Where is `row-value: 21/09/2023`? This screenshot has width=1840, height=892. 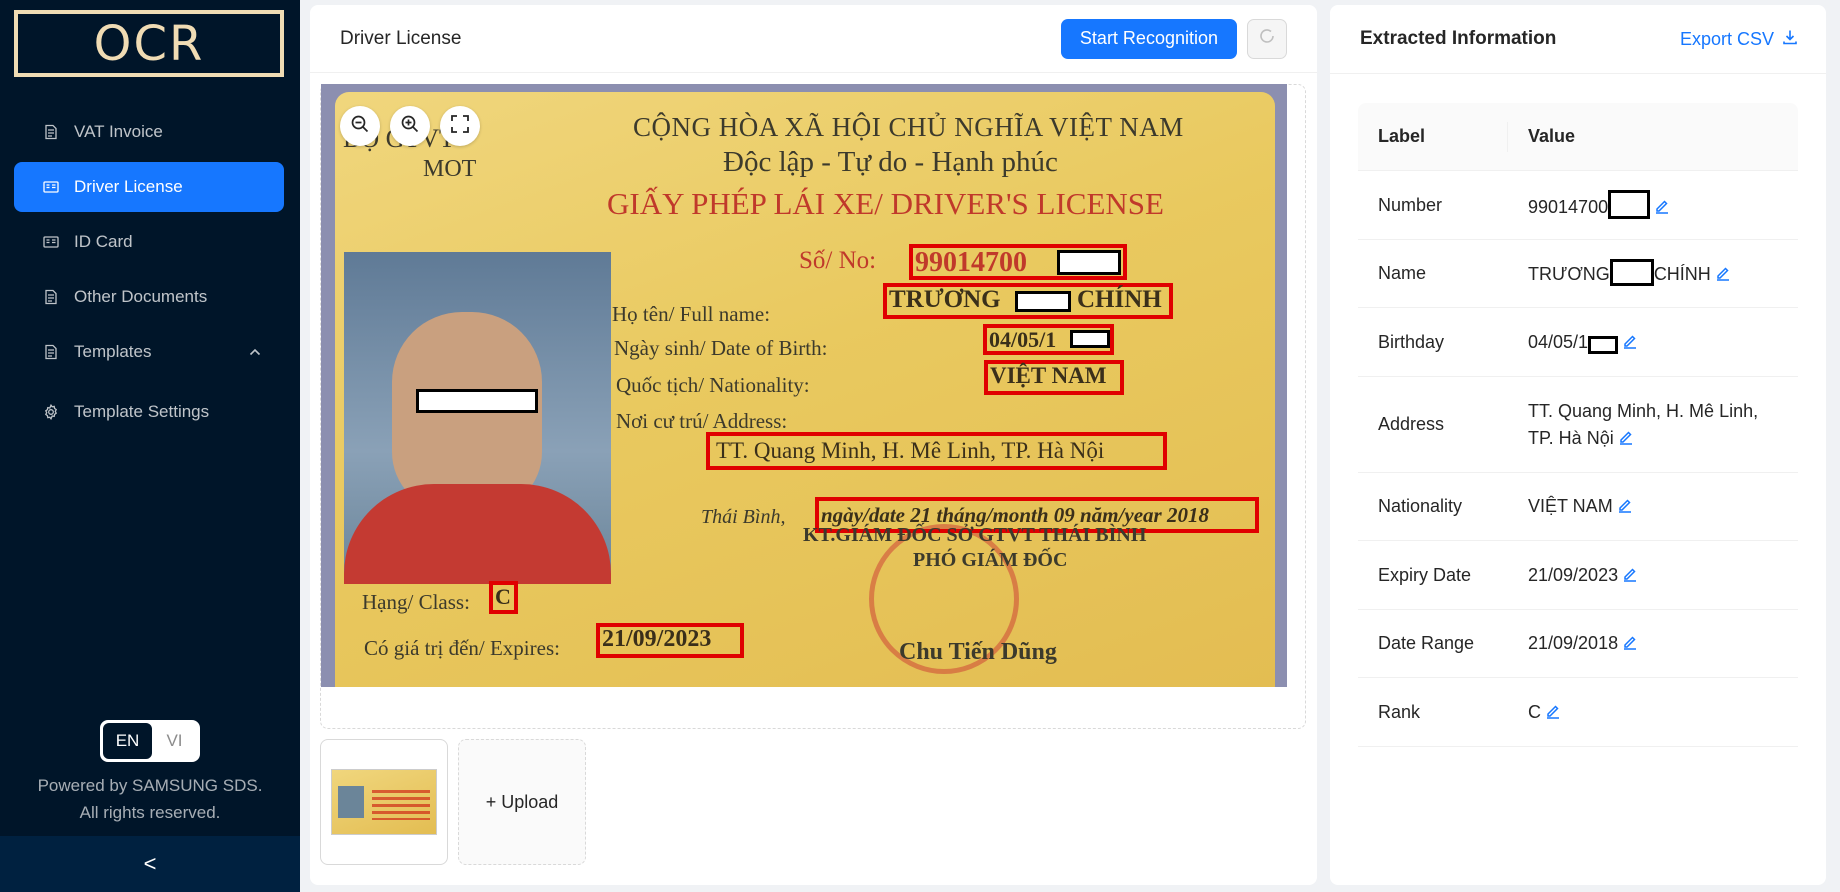
row-value: 21/09/2023 is located at coordinates (1653, 575).